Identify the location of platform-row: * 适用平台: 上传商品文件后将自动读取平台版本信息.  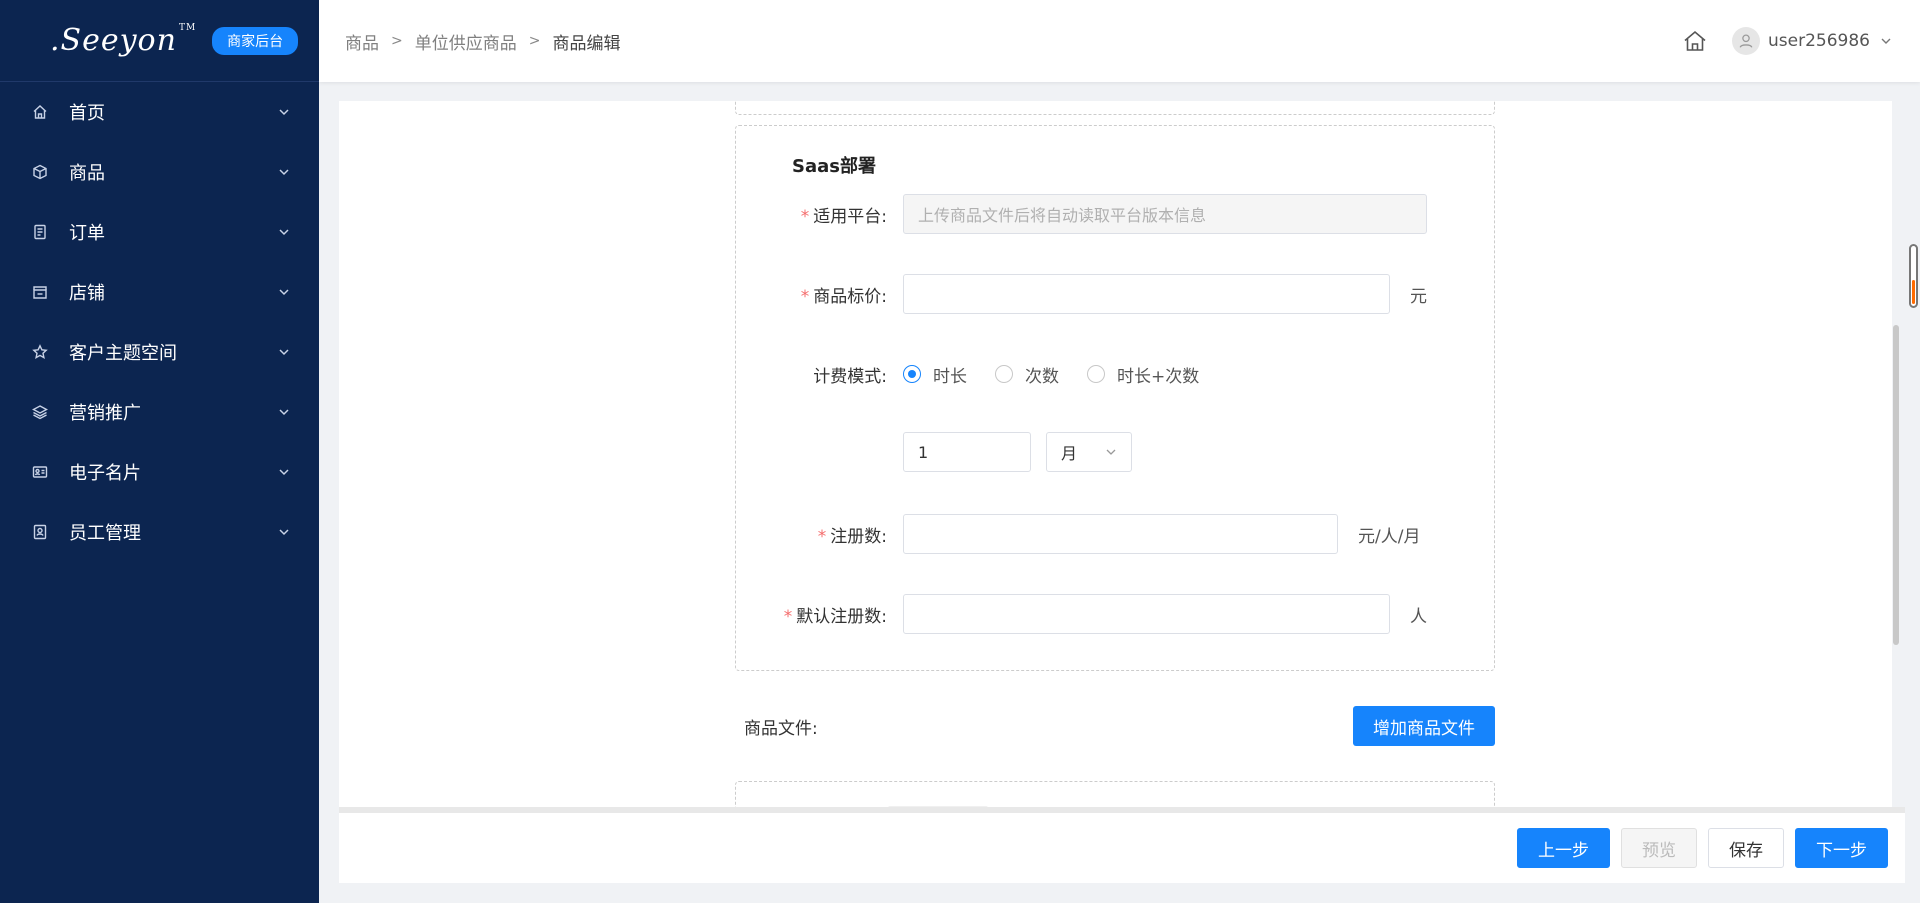
(1116, 214).